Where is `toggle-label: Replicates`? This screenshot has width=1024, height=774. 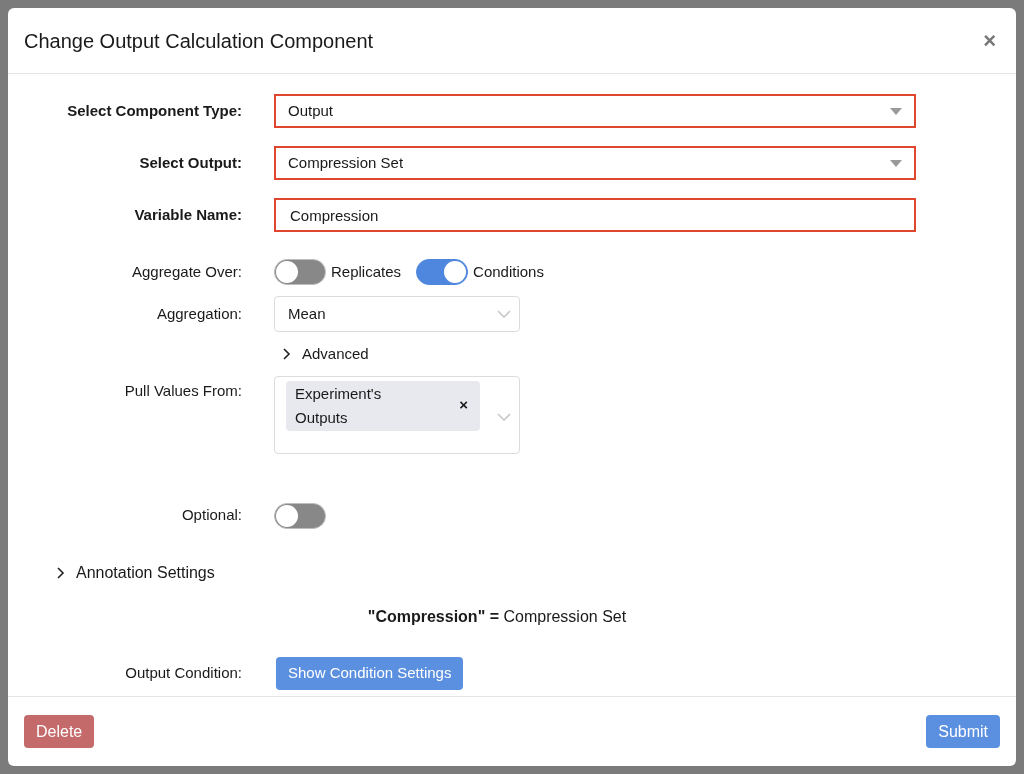 toggle-label: Replicates is located at coordinates (366, 271).